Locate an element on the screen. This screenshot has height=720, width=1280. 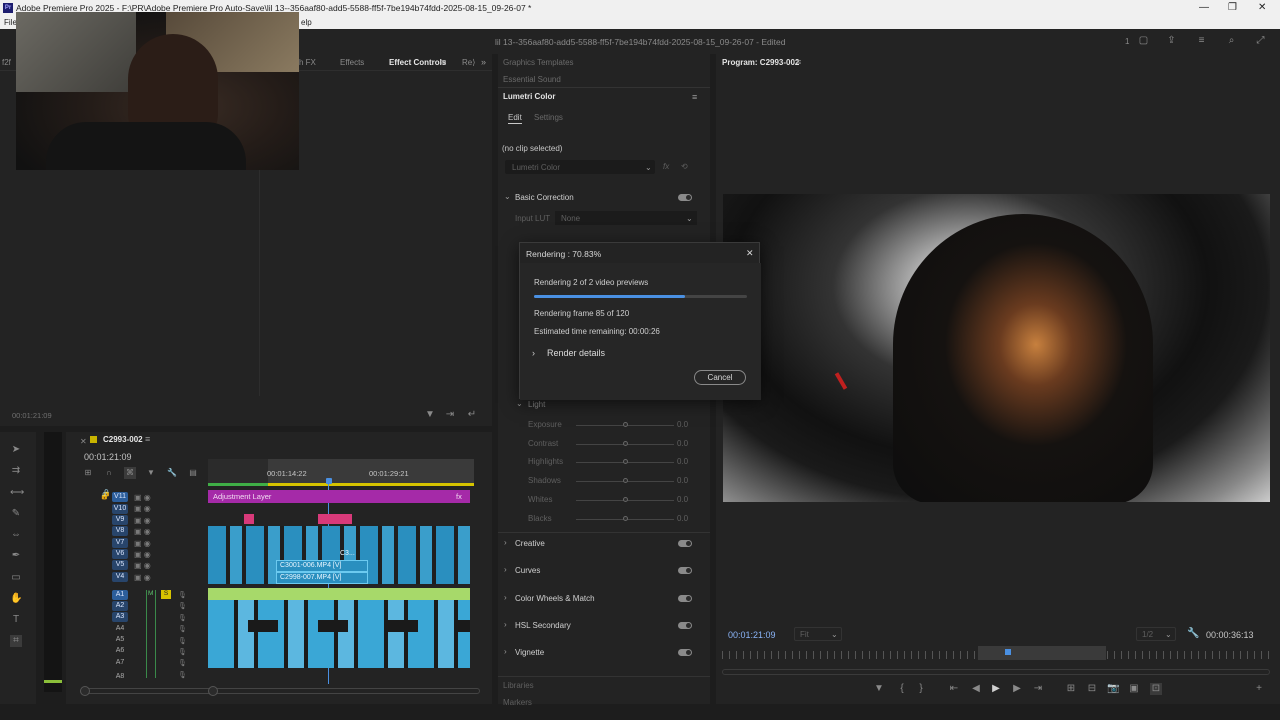
mark-out-icon: } is located at coordinates (921, 689).